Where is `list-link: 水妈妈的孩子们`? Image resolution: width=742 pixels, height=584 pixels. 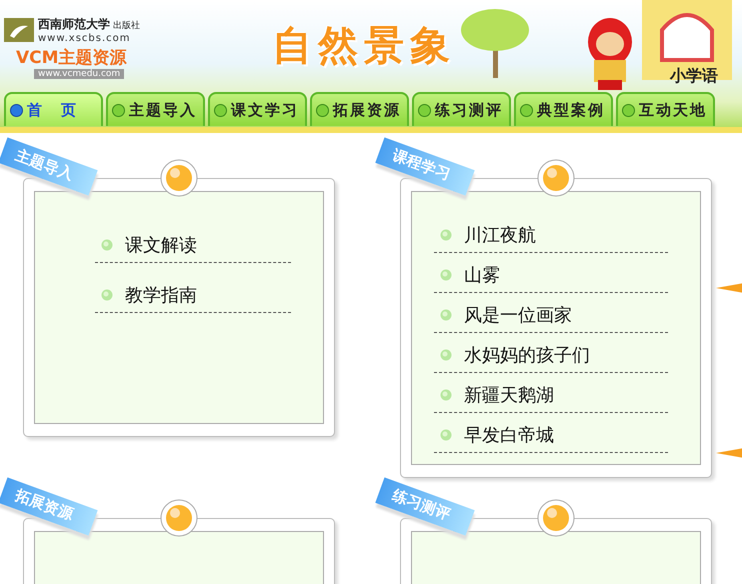
list-link: 水妈妈的孩子们 is located at coordinates (527, 355).